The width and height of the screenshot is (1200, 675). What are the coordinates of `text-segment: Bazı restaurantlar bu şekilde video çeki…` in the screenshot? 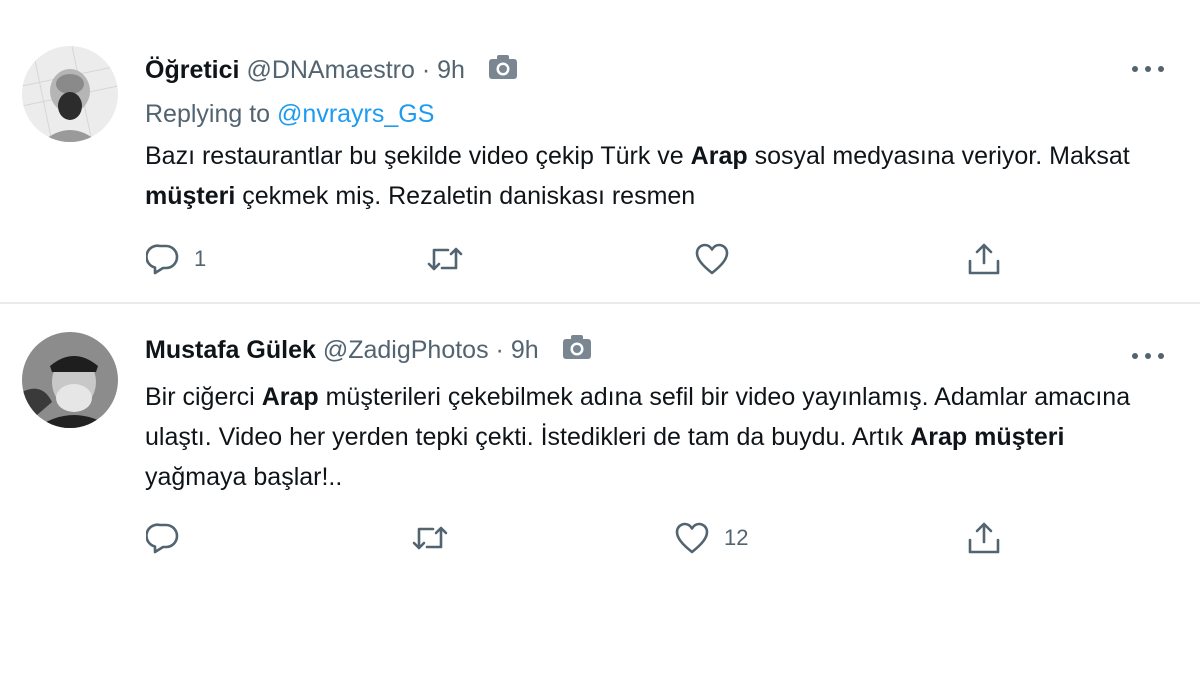 It's located at (418, 156).